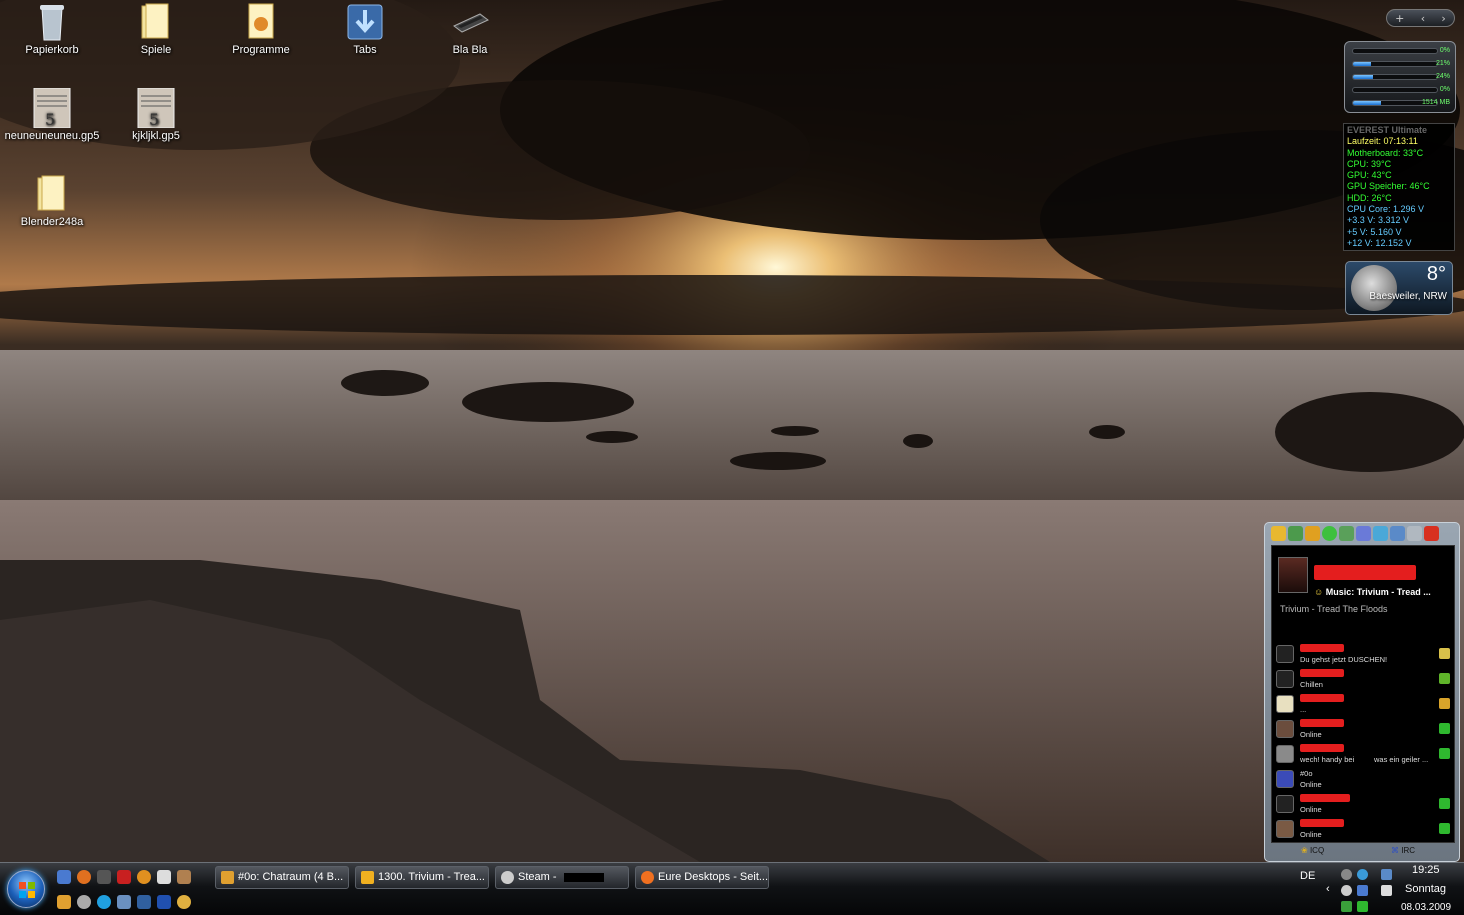  I want to click on shield-icon, so click(144, 902).